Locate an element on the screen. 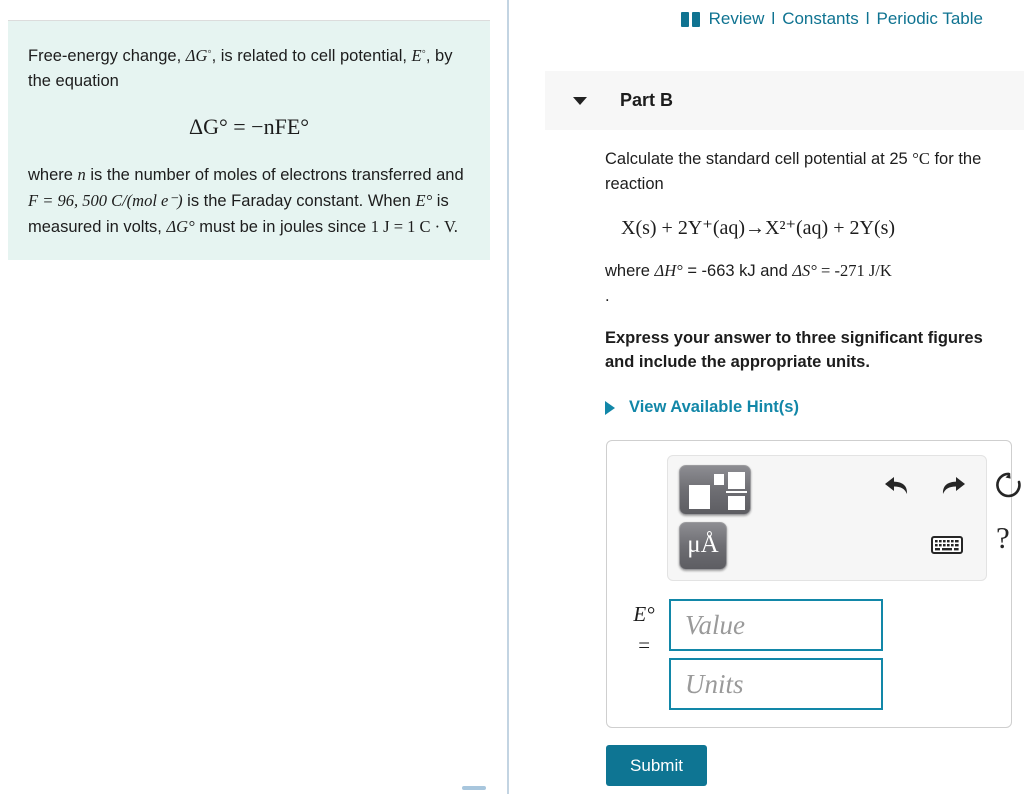  link-separator-1: l is located at coordinates (773, 18).